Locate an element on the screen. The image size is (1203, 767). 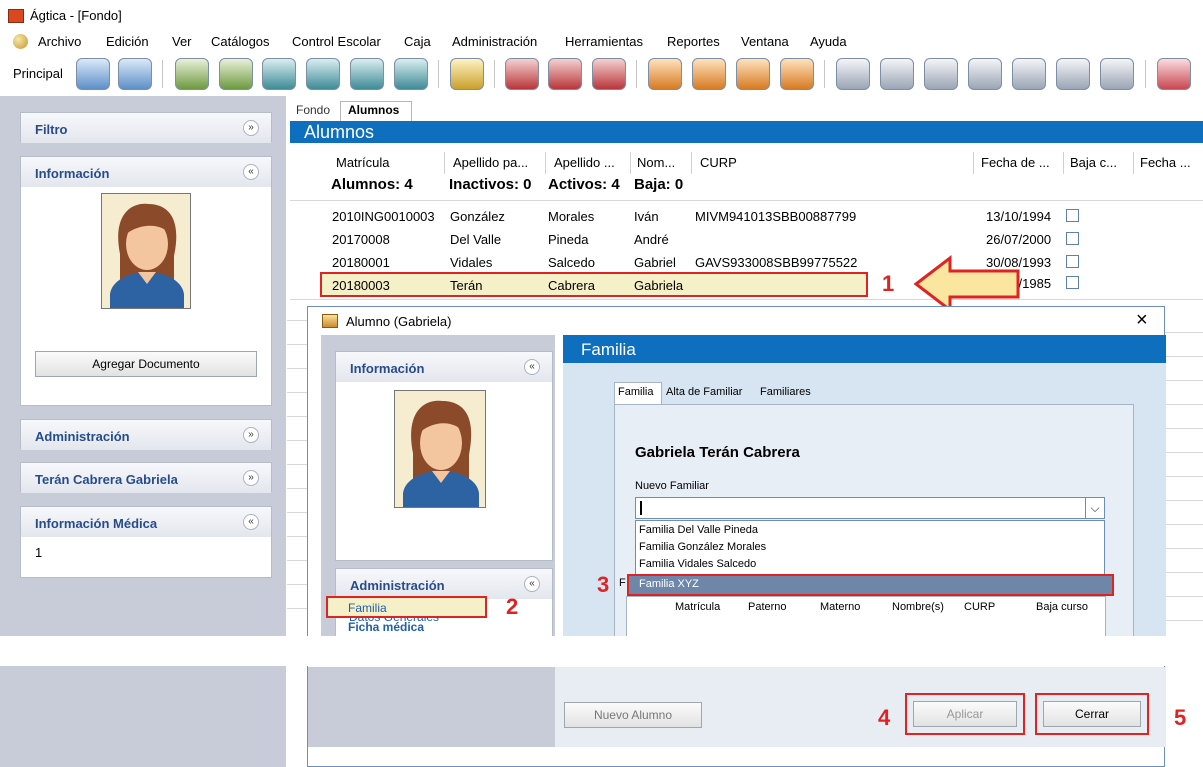
menu-catalogos: Catálogos is located at coordinates (240, 41).